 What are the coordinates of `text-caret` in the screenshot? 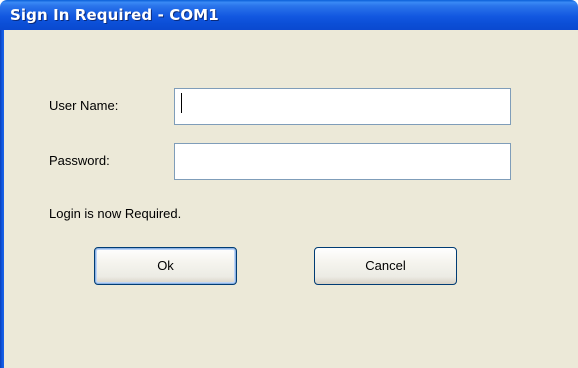 It's located at (181, 103).